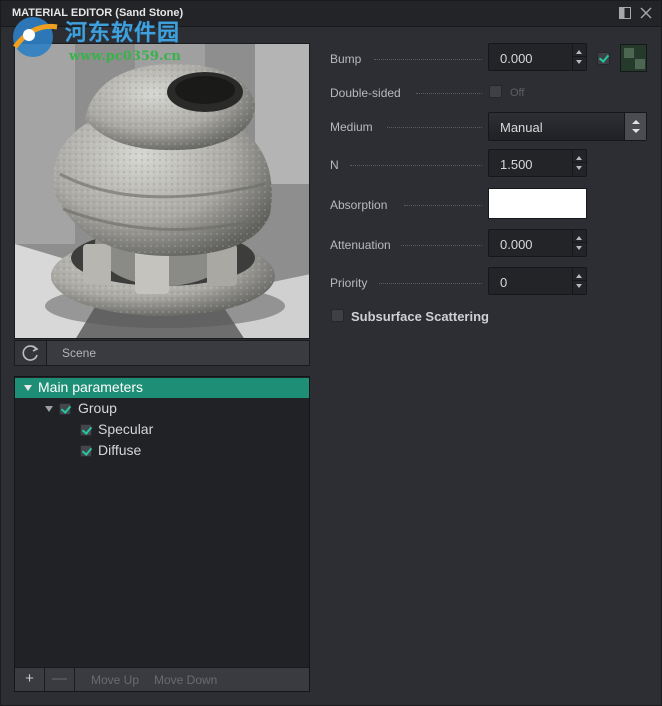  I want to click on close-icon, so click(646, 14).